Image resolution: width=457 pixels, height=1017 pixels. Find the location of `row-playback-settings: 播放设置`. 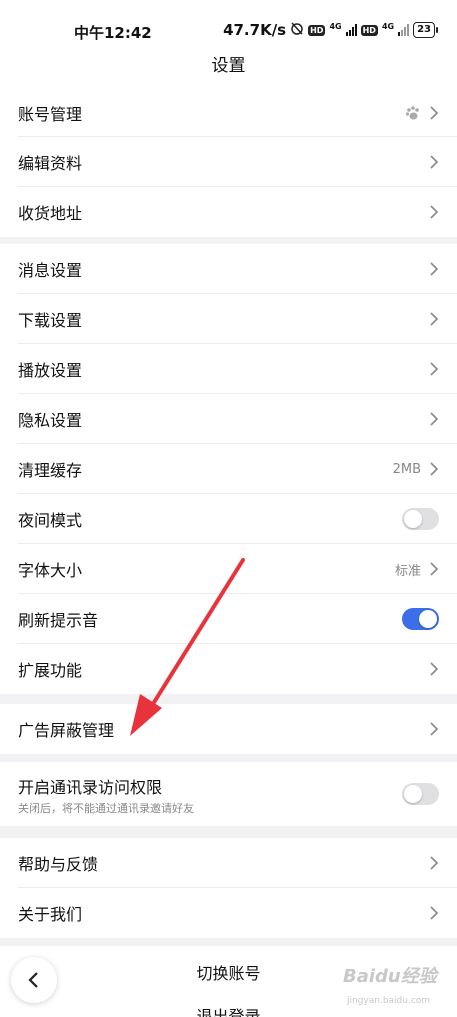

row-playback-settings: 播放设置 is located at coordinates (228, 369).